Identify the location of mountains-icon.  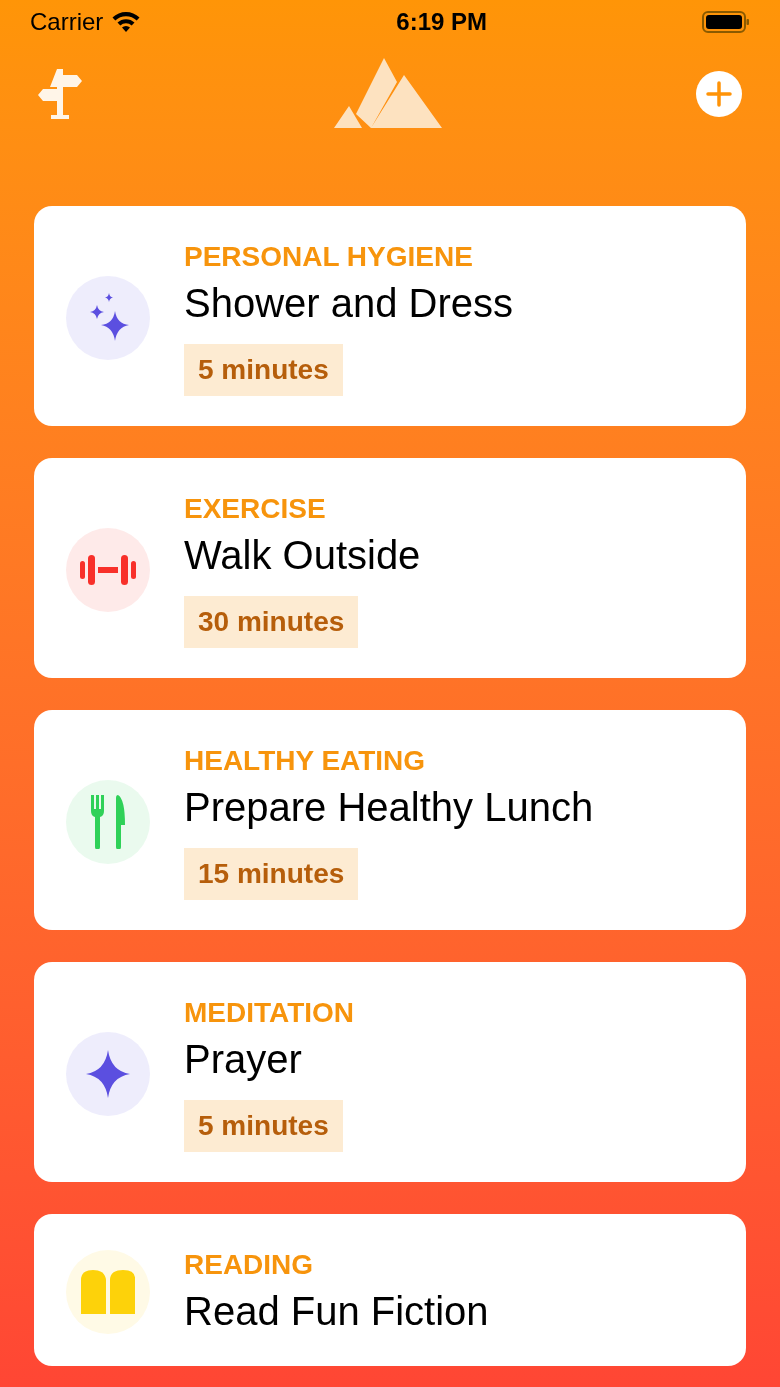
(389, 94).